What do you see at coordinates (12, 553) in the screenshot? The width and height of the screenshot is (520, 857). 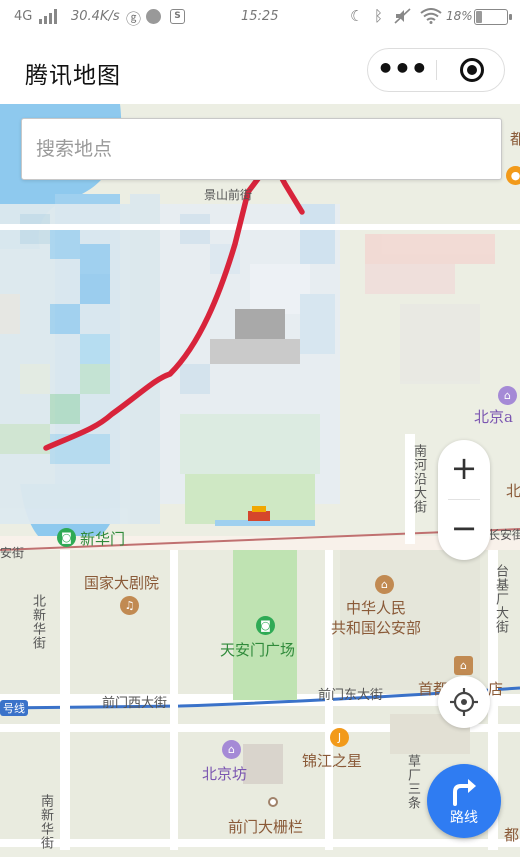 I see `road-label-changan-left: 安街` at bounding box center [12, 553].